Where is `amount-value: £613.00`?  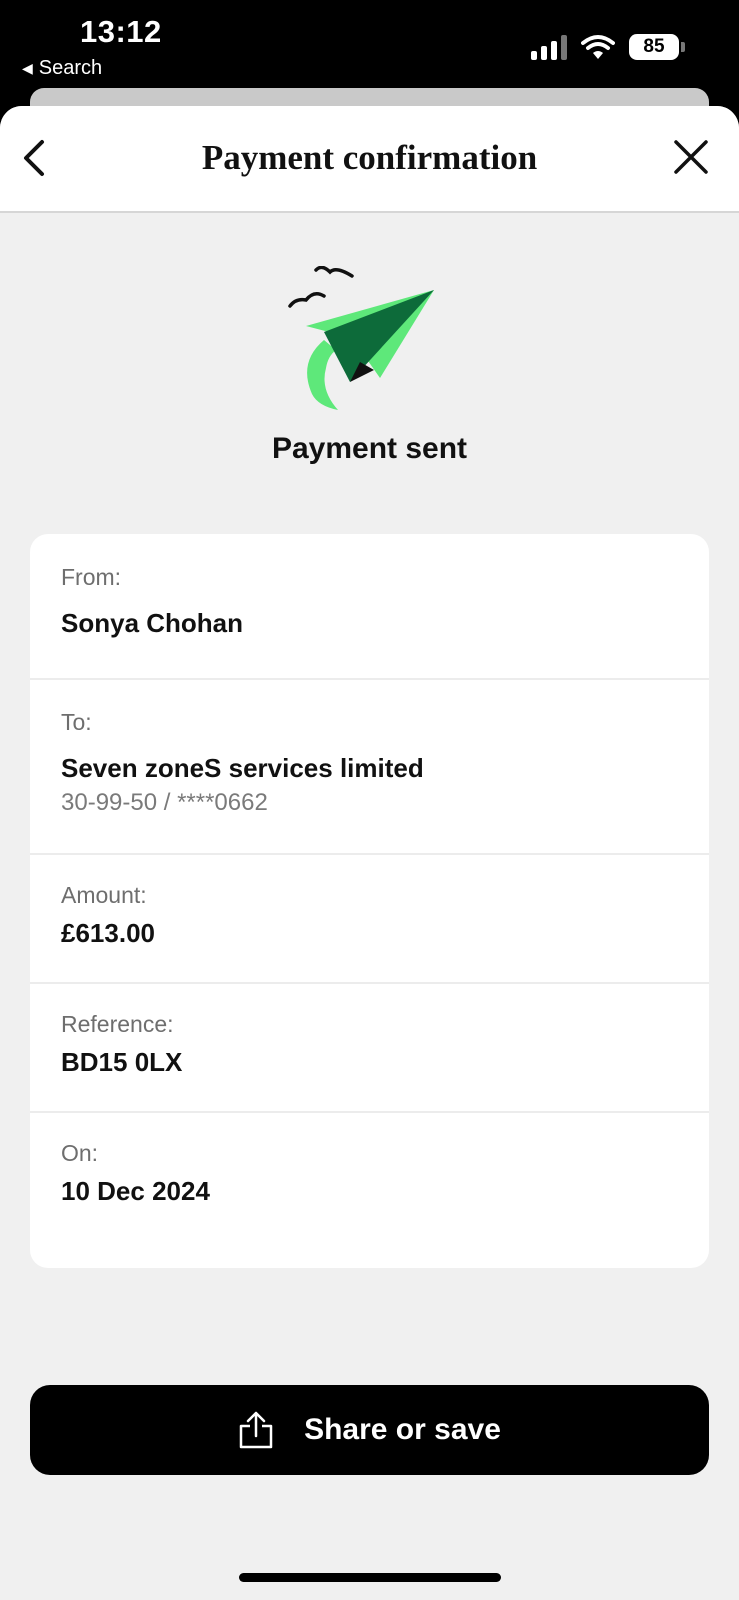
amount-value: £613.00 is located at coordinates (108, 933).